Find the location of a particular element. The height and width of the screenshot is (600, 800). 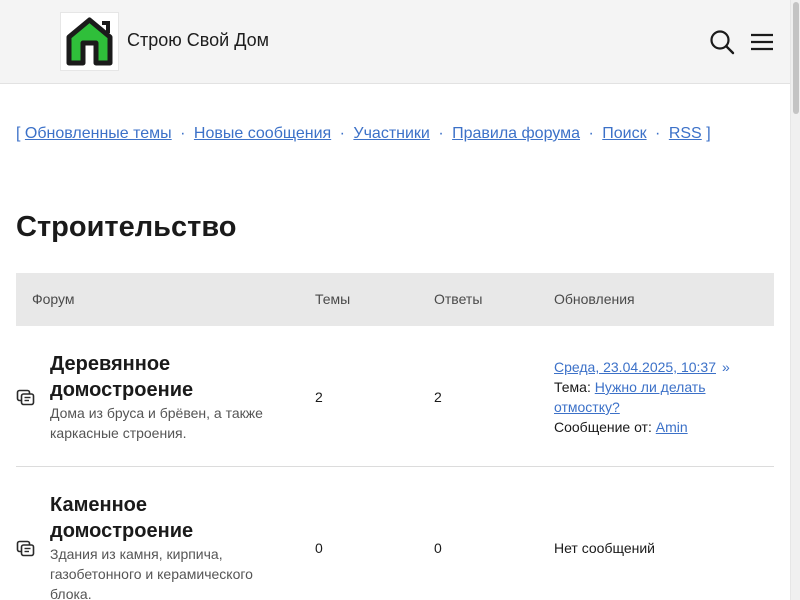

link-rss: RSS is located at coordinates (685, 133).